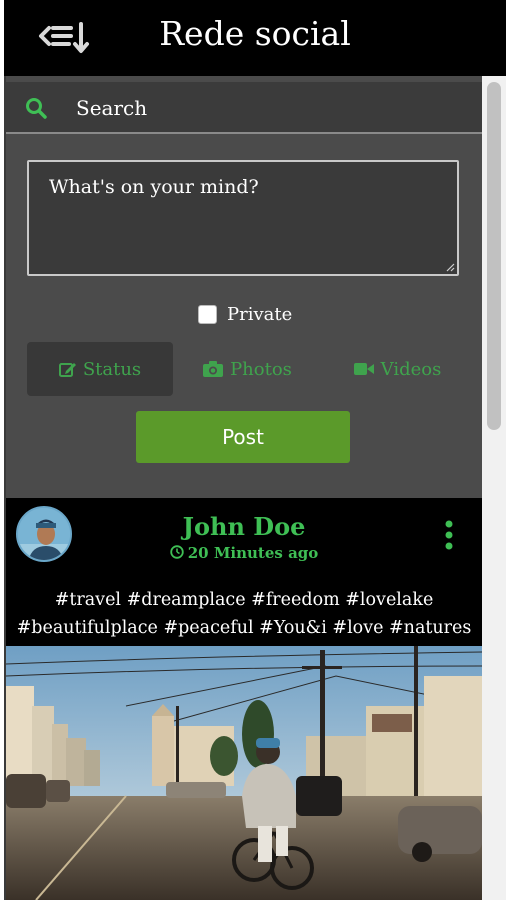 Image resolution: width=506 pixels, height=900 pixels. What do you see at coordinates (67, 370) in the screenshot?
I see `edit-icon` at bounding box center [67, 370].